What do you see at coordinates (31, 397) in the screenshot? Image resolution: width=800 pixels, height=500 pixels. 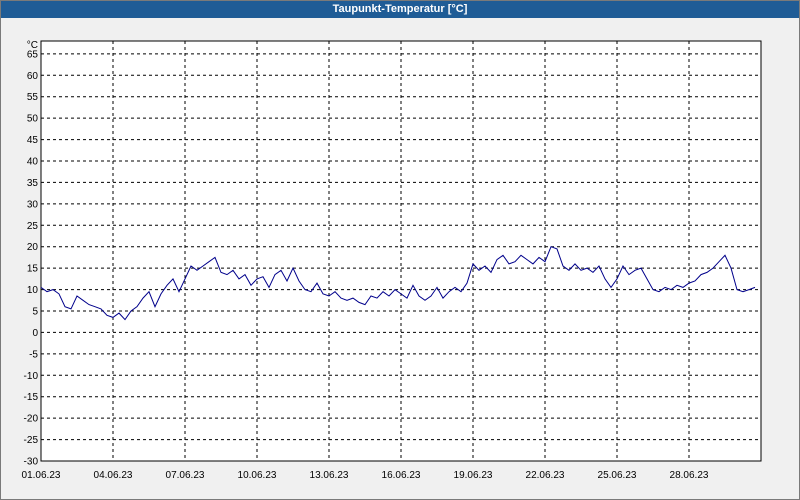 I see `y-tick-label: -15` at bounding box center [31, 397].